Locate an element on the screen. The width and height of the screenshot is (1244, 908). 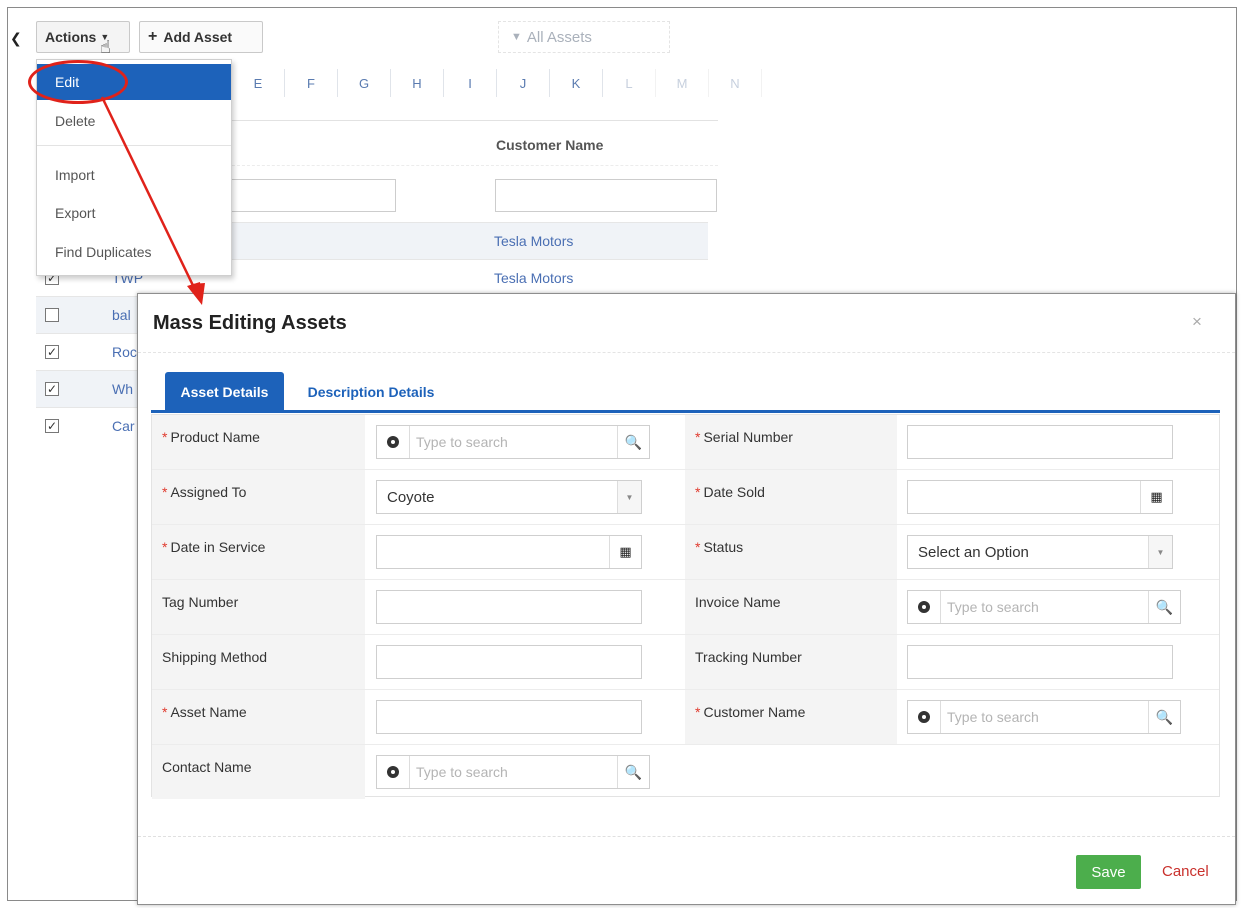
form-row: * Assigned To Coyote ▼ * Date Sold ▦ is located at coordinates (685, 497).